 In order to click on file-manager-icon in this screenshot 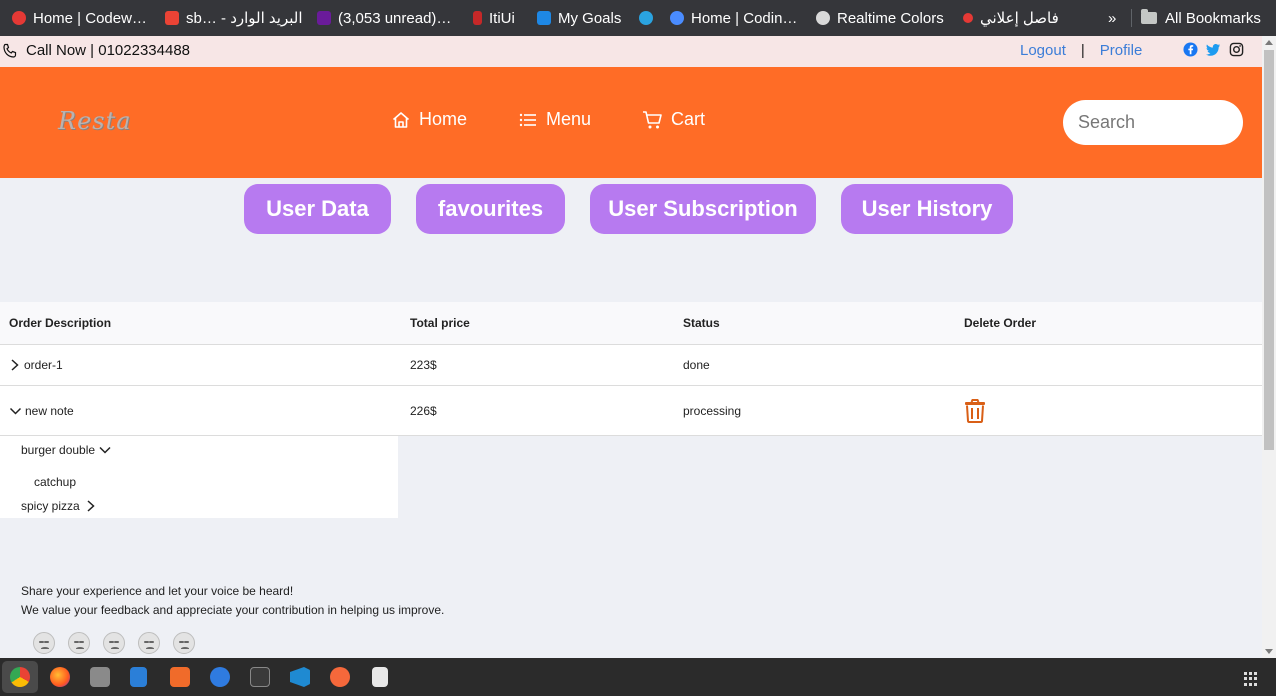, I will do `click(100, 677)`.